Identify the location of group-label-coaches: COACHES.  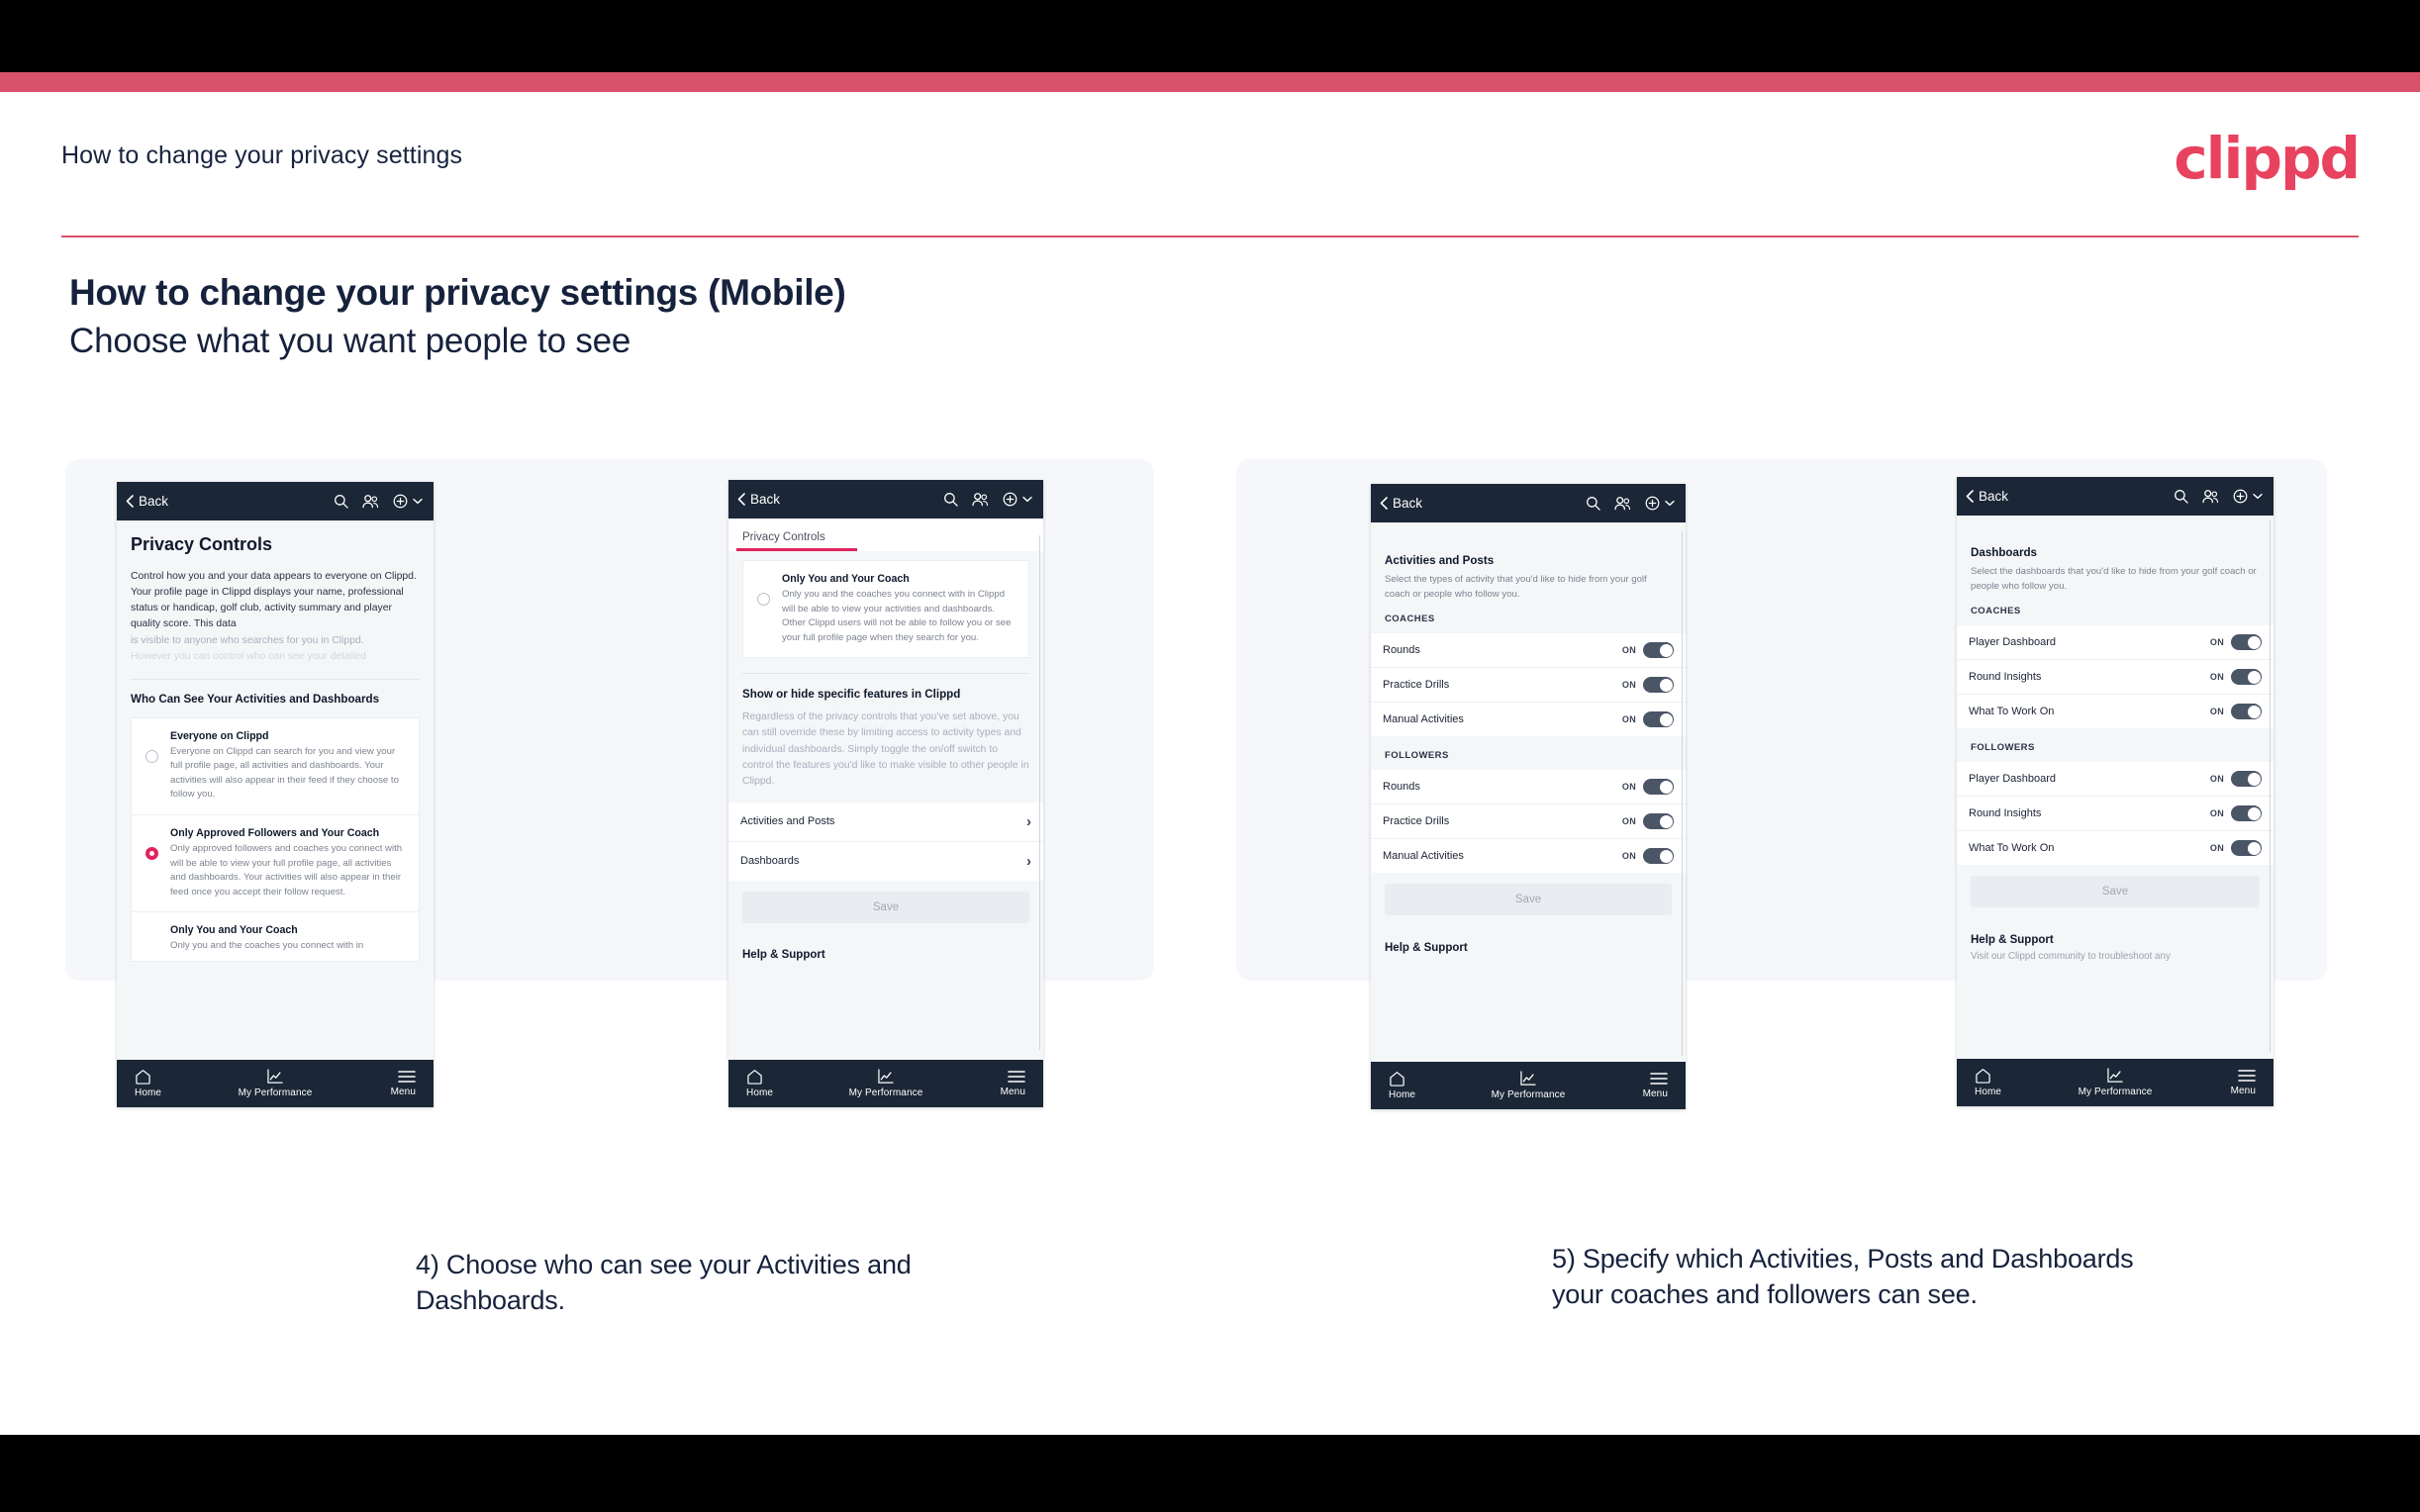
(1996, 612).